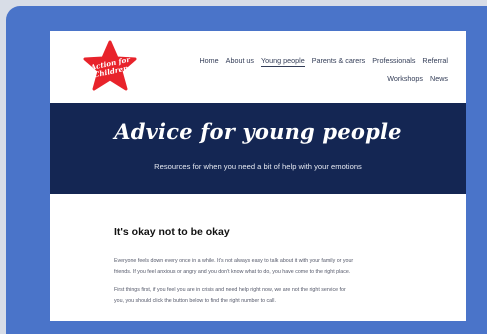 The height and width of the screenshot is (334, 487). I want to click on page-title: Advice for young people, so click(258, 131).